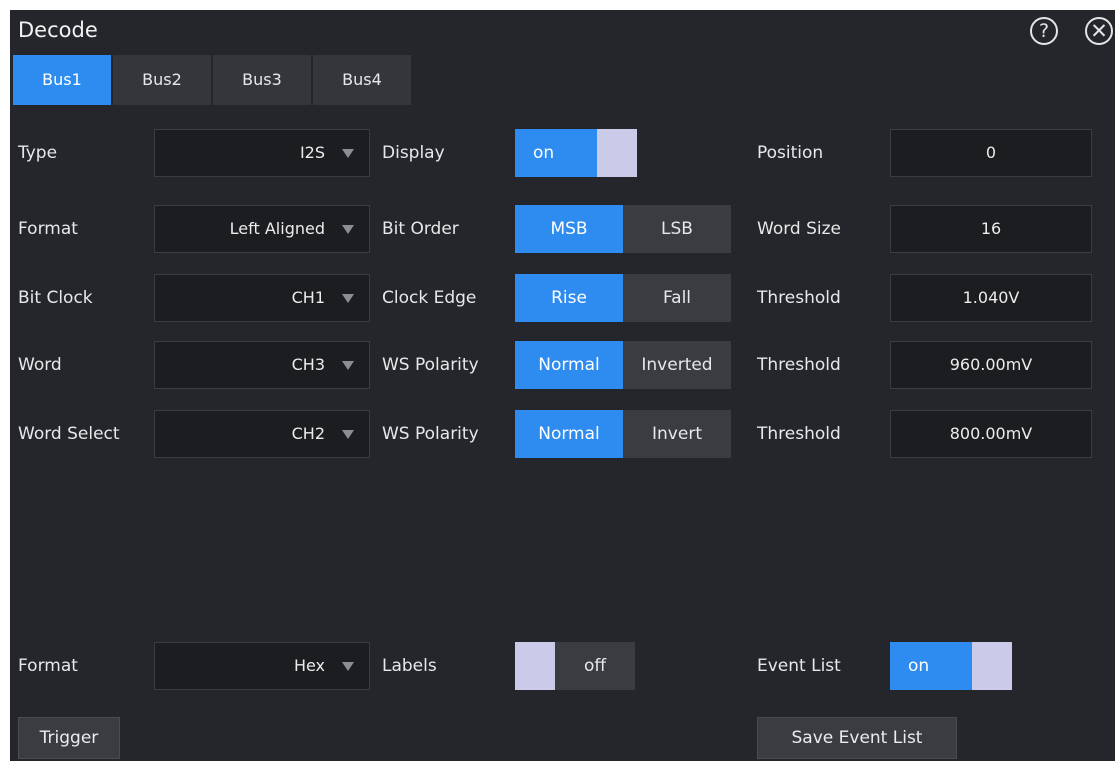 The image size is (1115, 761). Describe the element at coordinates (790, 153) in the screenshot. I see `position-label: Position` at that location.